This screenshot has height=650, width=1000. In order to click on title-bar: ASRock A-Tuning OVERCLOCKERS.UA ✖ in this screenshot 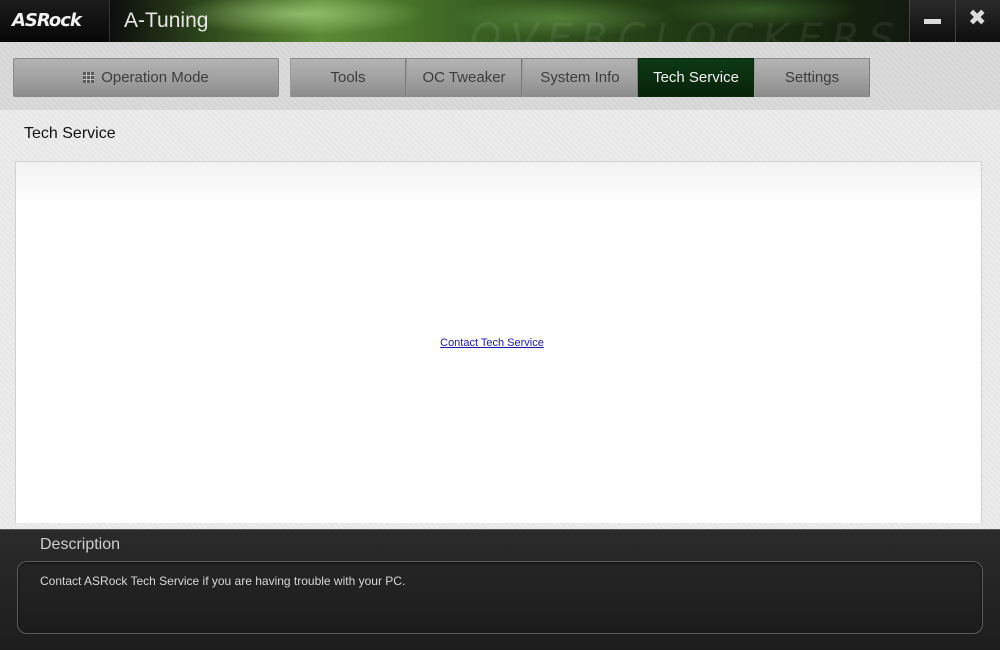, I will do `click(500, 31)`.